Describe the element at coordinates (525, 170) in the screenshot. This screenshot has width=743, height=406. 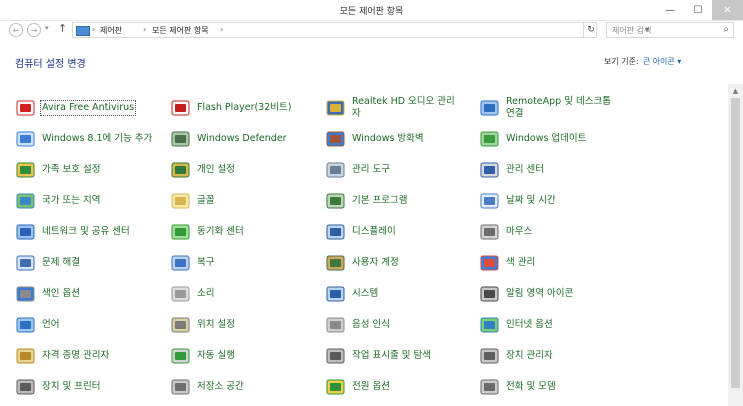
I see `item-label: 관리 센터` at that location.